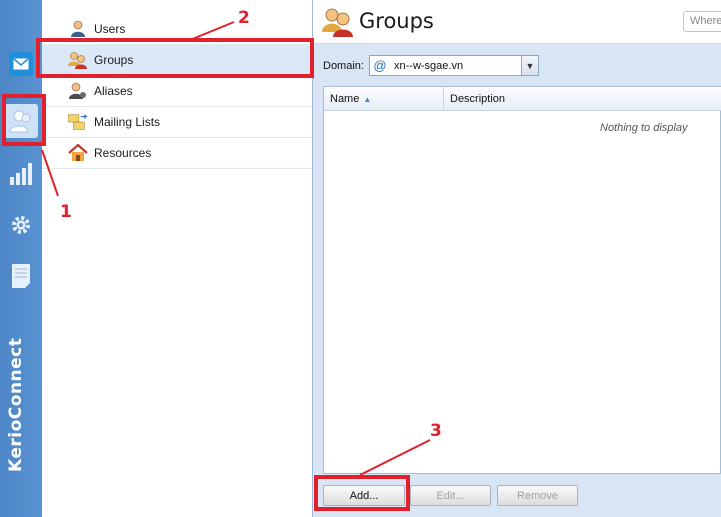 The height and width of the screenshot is (517, 721). I want to click on domain-value: xn--w-sgae.vn, so click(429, 65).